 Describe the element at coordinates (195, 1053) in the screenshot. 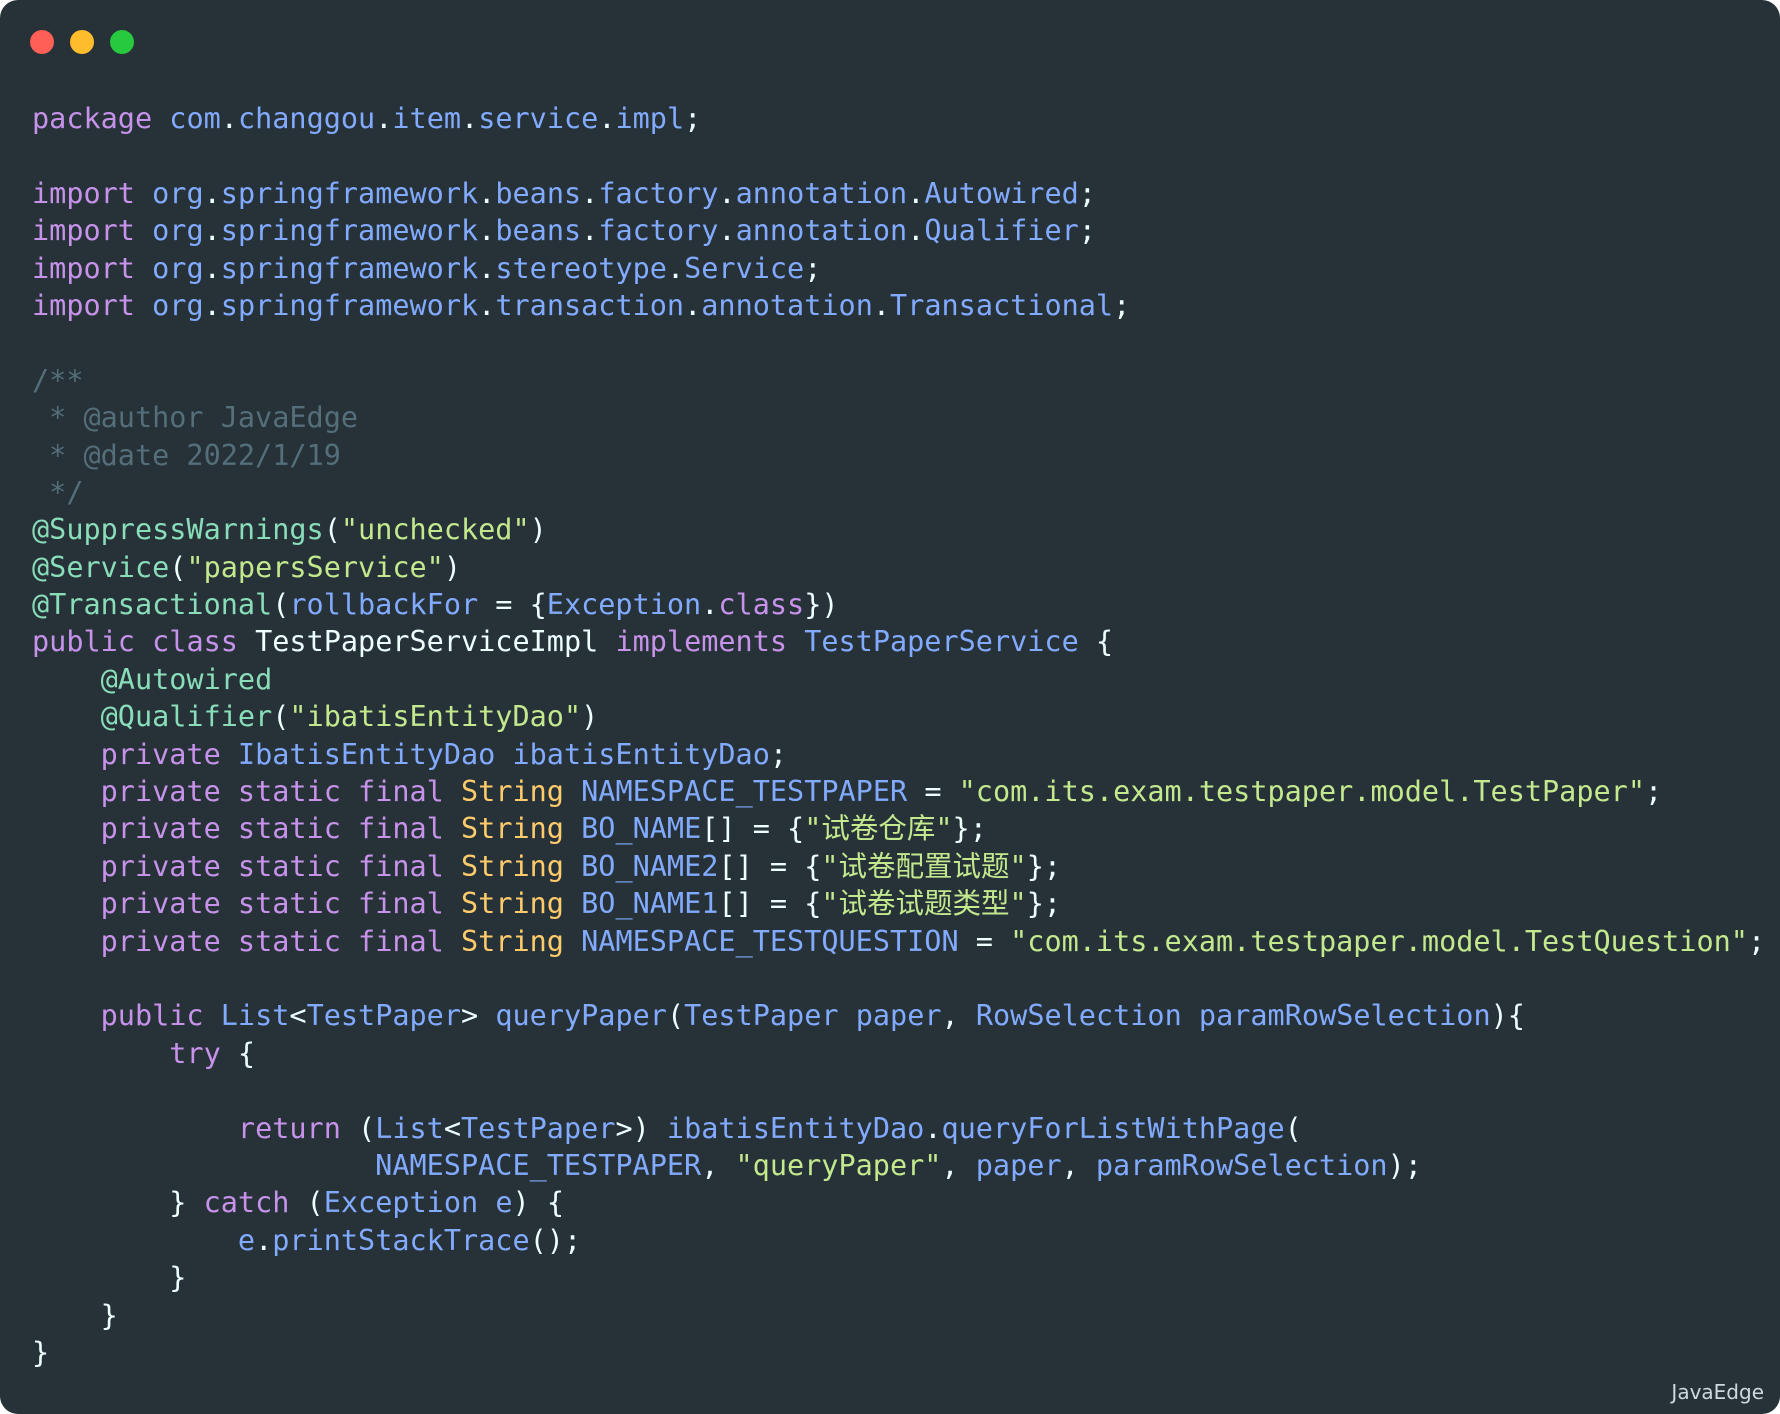

I see `code-token: try` at that location.